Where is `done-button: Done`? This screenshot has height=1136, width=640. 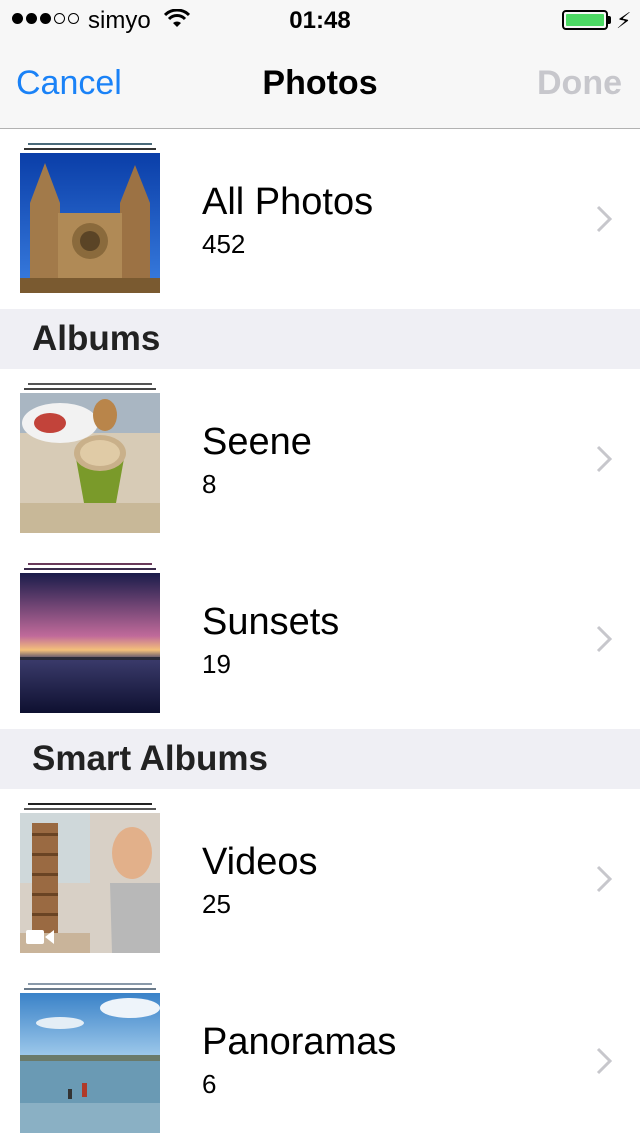 done-button: Done is located at coordinates (579, 83).